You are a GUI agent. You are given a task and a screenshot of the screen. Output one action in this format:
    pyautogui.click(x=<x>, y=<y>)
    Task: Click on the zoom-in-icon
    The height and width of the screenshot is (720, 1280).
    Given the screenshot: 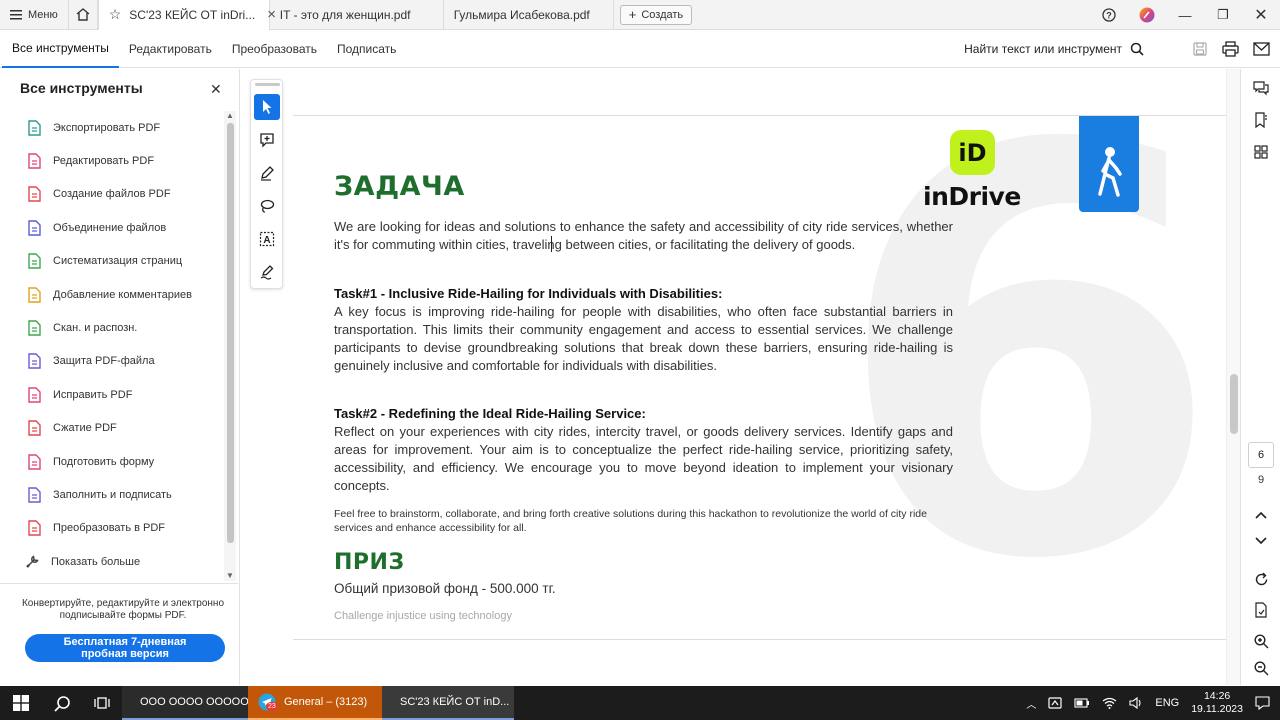 What is the action you would take?
    pyautogui.click(x=1261, y=641)
    